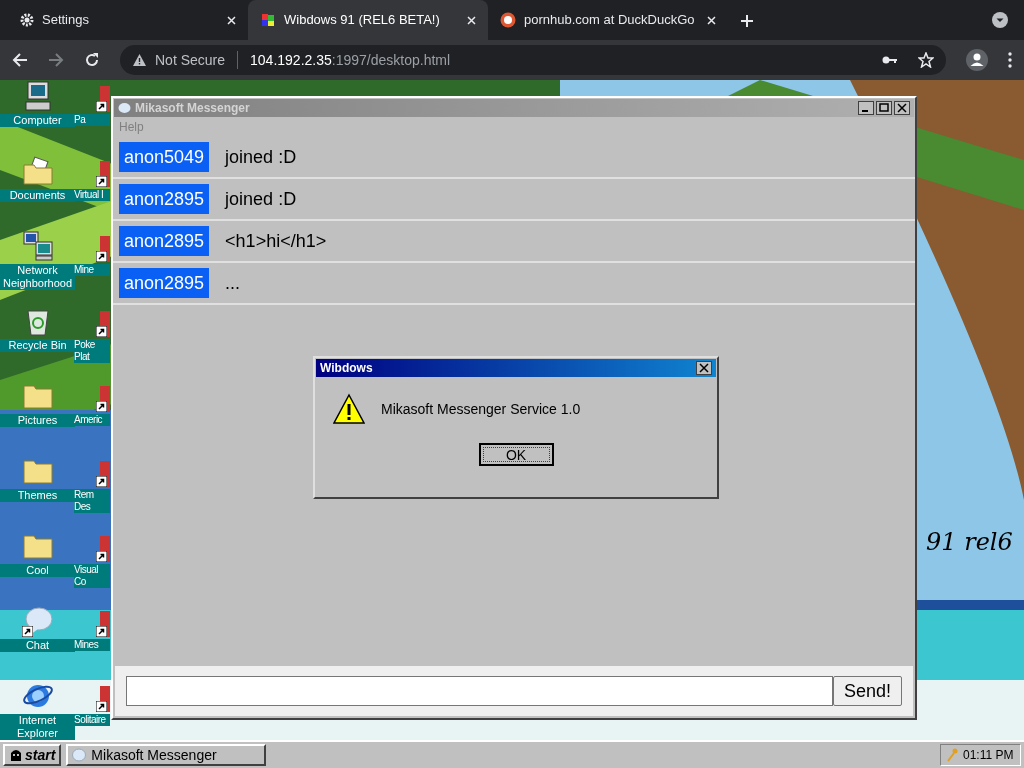 The image size is (1024, 768). What do you see at coordinates (92, 351) in the screenshot?
I see `desktop-icon-label: Poke Plat` at bounding box center [92, 351].